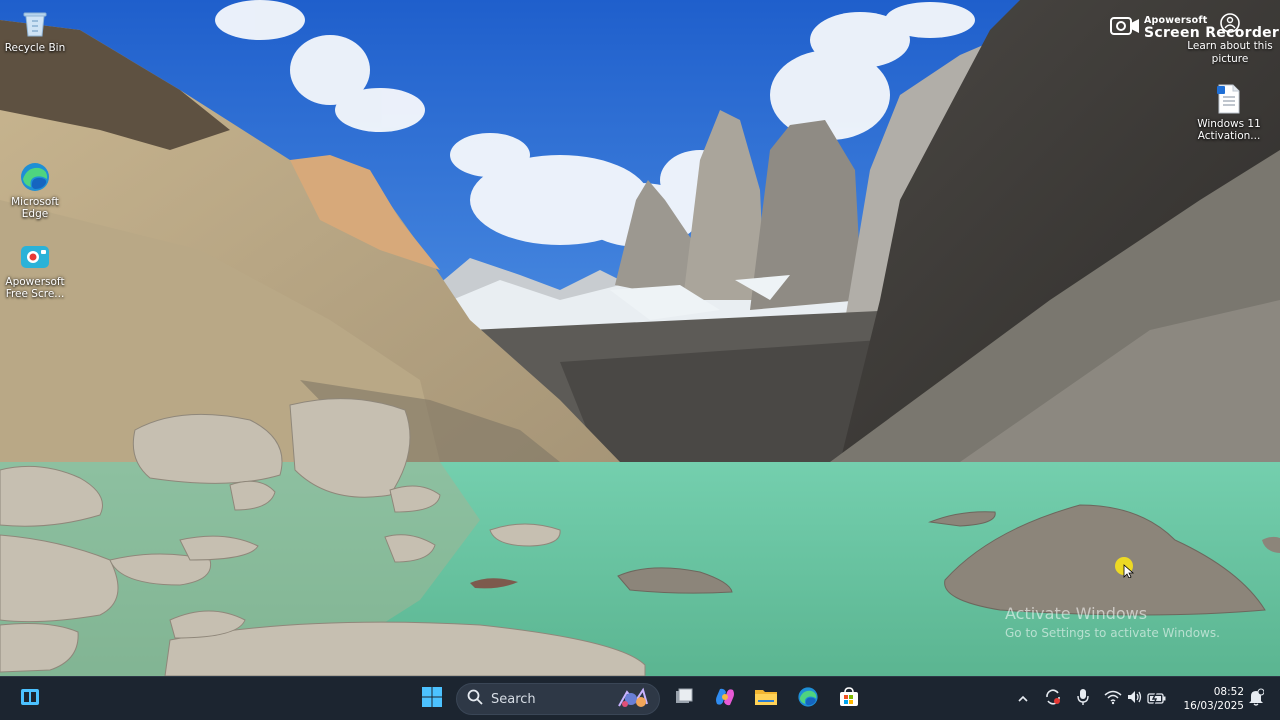 The width and height of the screenshot is (1280, 720). I want to click on wifi-icon, so click(1113, 699).